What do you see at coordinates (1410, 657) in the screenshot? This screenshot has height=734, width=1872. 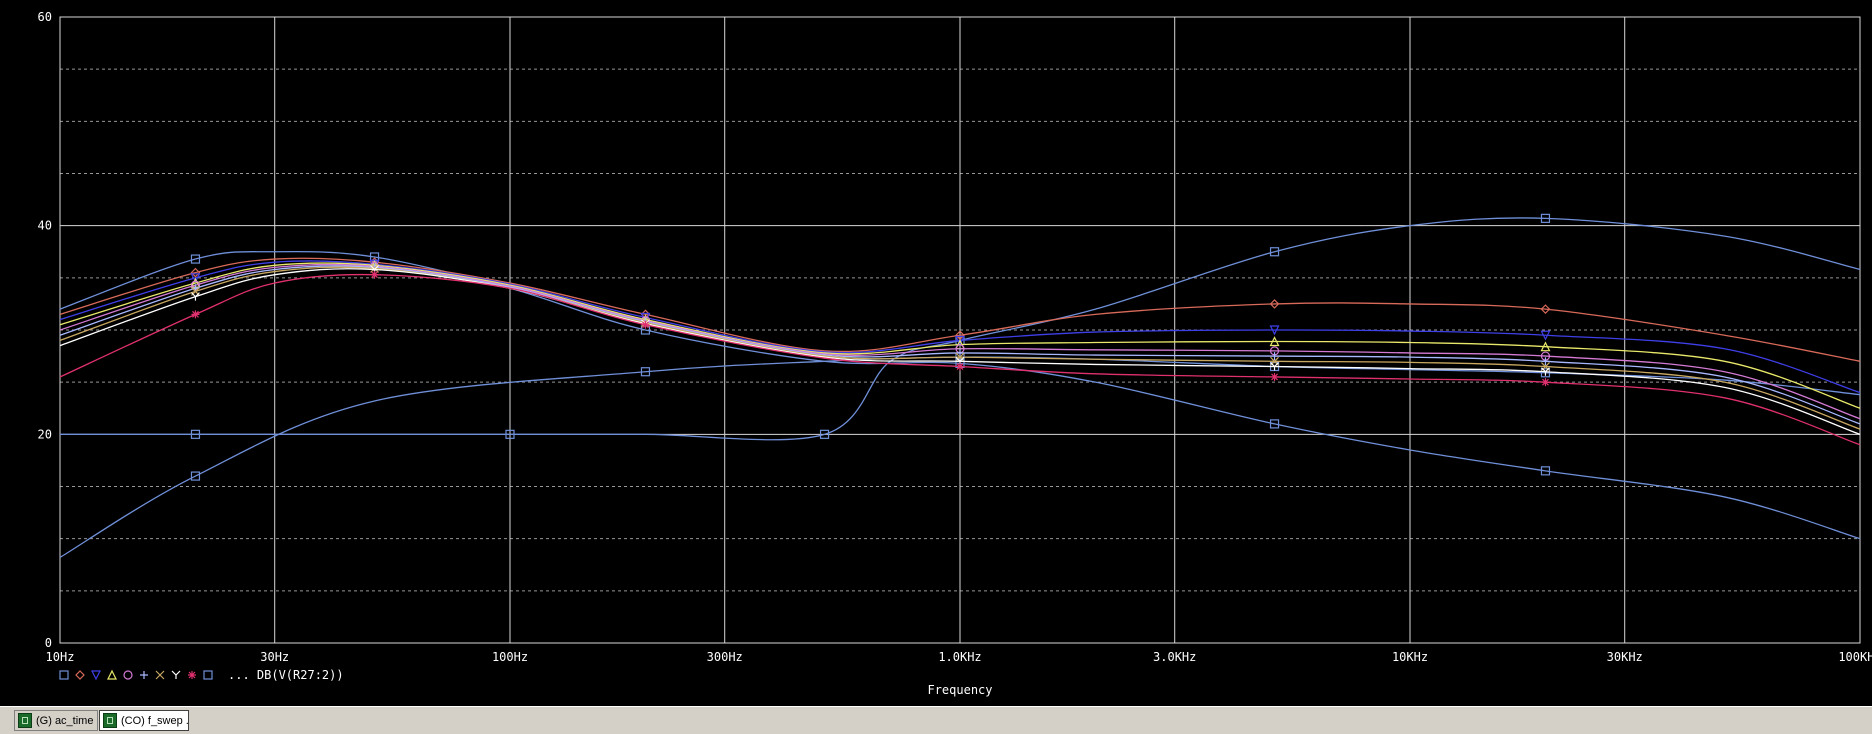 I see `x-tick-label: 10KHz` at bounding box center [1410, 657].